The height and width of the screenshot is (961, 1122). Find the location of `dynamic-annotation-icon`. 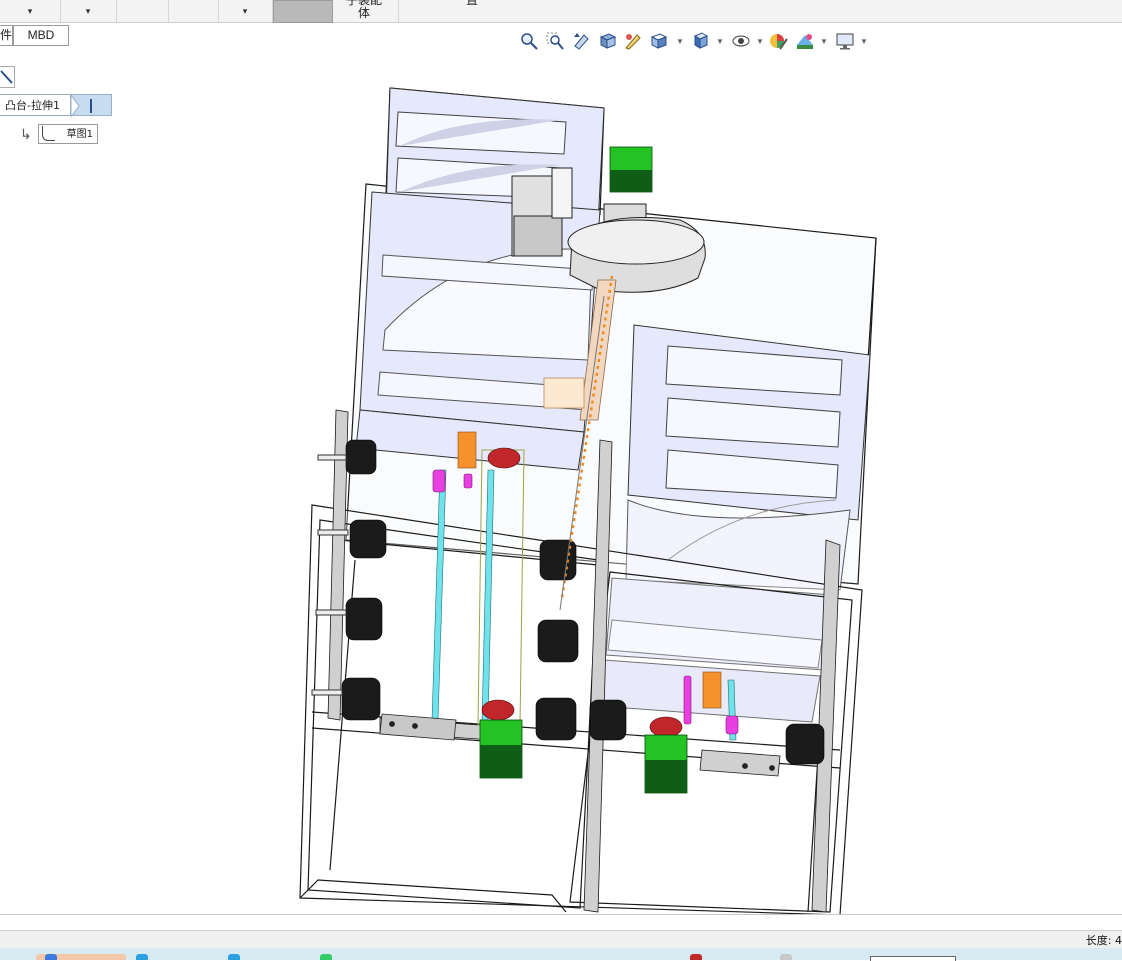

dynamic-annotation-icon is located at coordinates (633, 41).